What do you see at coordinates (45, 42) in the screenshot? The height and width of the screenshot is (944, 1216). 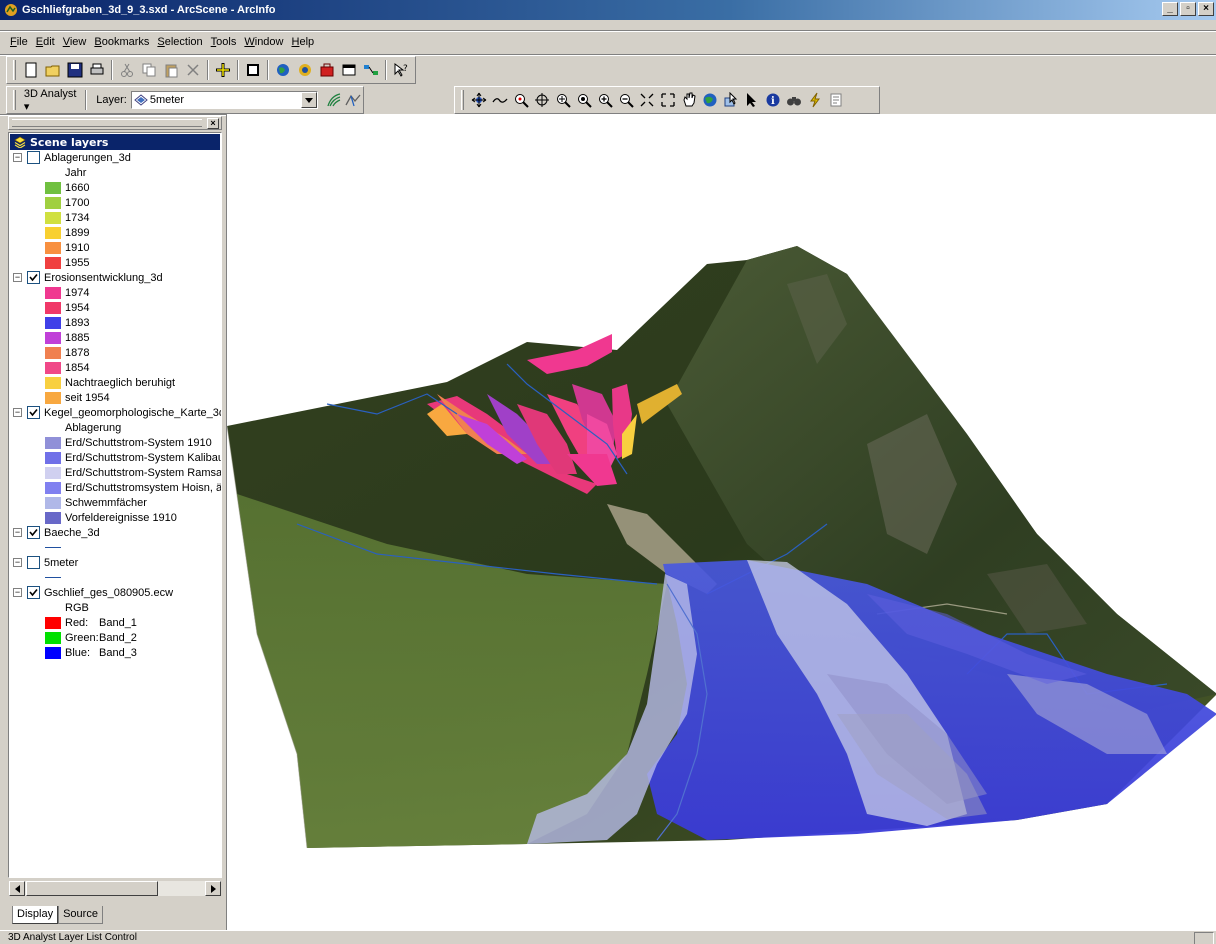 I see `menu-edit: Edit` at bounding box center [45, 42].